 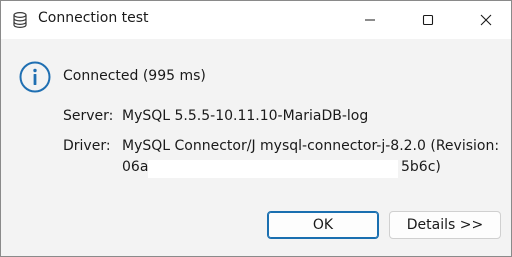 I want to click on server-value: MySQL 5.5.5-10.11.10-MariaDB-log, so click(x=245, y=116).